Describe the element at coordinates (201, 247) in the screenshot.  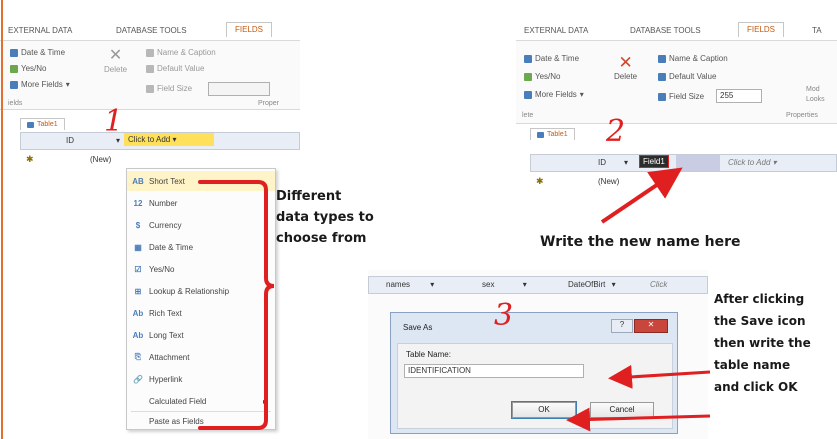
I see `menu-item-date-time: ▦ Date & Time` at that location.